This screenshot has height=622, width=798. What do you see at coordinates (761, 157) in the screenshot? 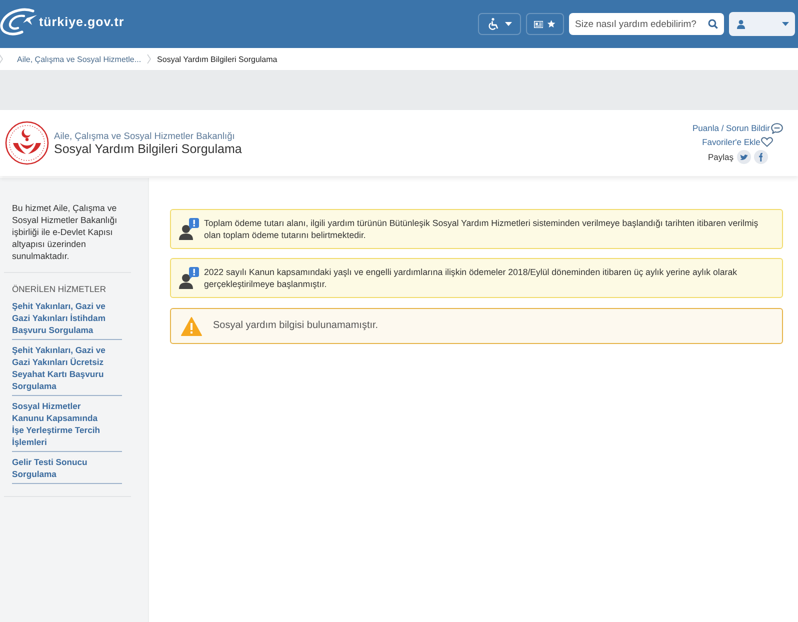
I see `facebook-icon` at bounding box center [761, 157].